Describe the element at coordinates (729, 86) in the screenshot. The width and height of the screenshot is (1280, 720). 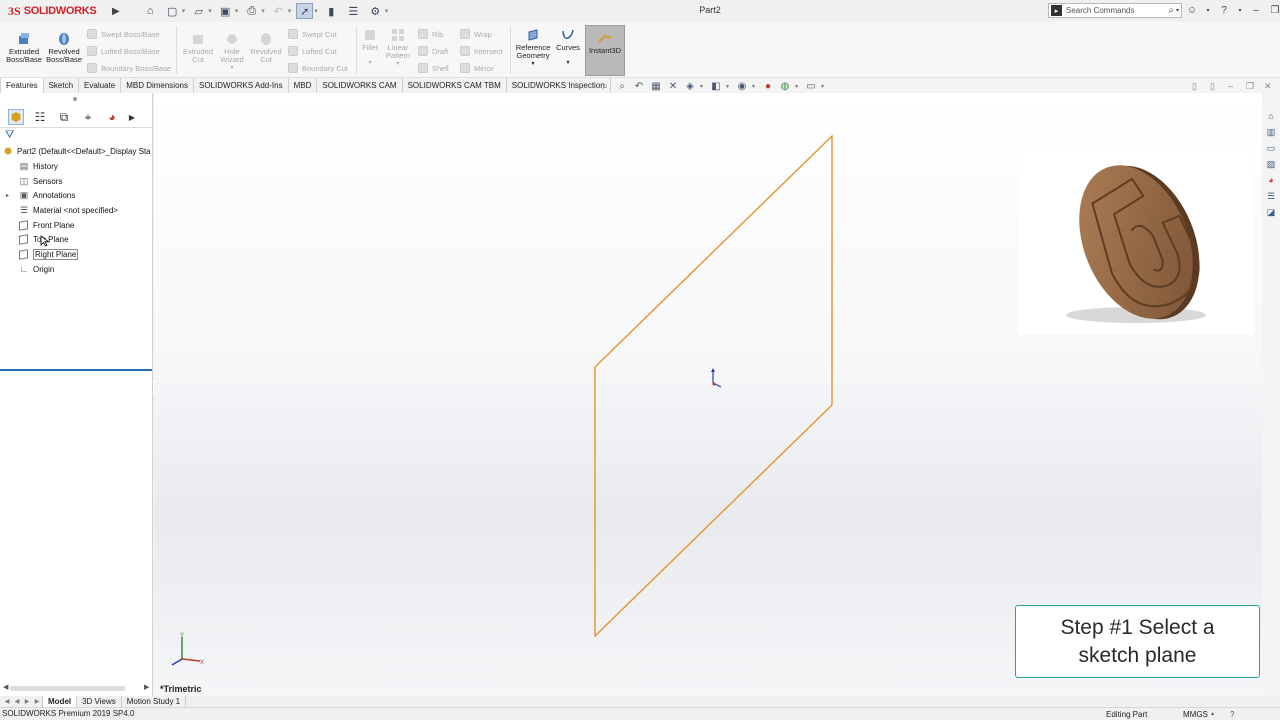
I see `display-style-dropdown-icon: ▾` at that location.